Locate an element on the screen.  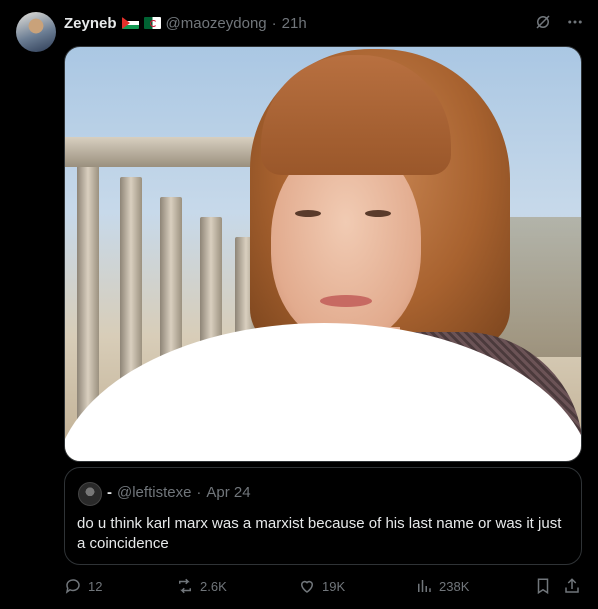
bookmark-icon is located at coordinates (543, 586).